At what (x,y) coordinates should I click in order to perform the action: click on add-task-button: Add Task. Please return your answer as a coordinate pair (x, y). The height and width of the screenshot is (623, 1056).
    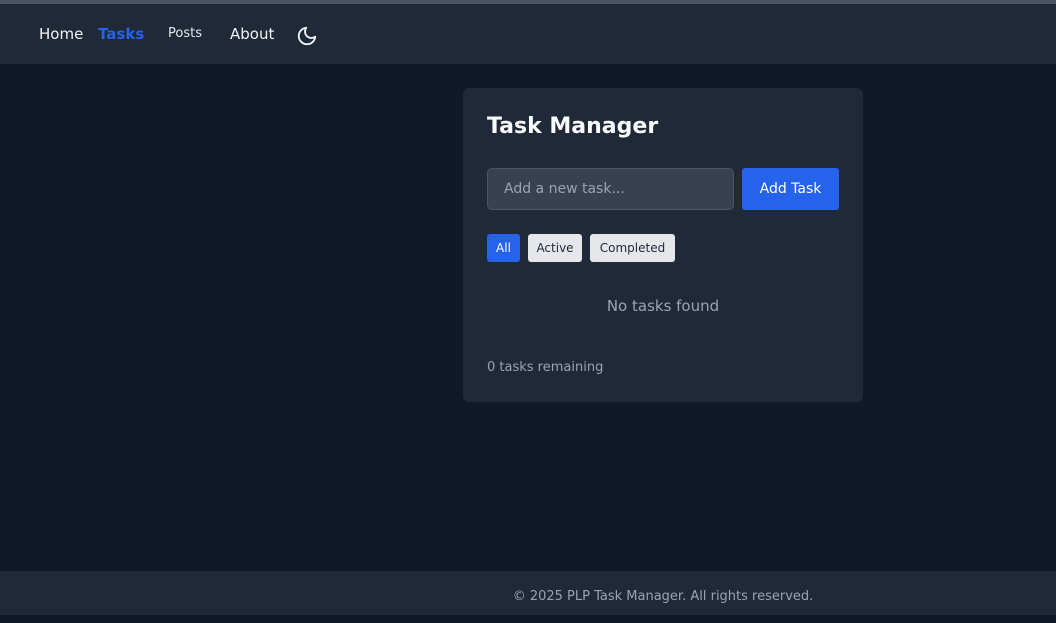
    Looking at the image, I should click on (790, 189).